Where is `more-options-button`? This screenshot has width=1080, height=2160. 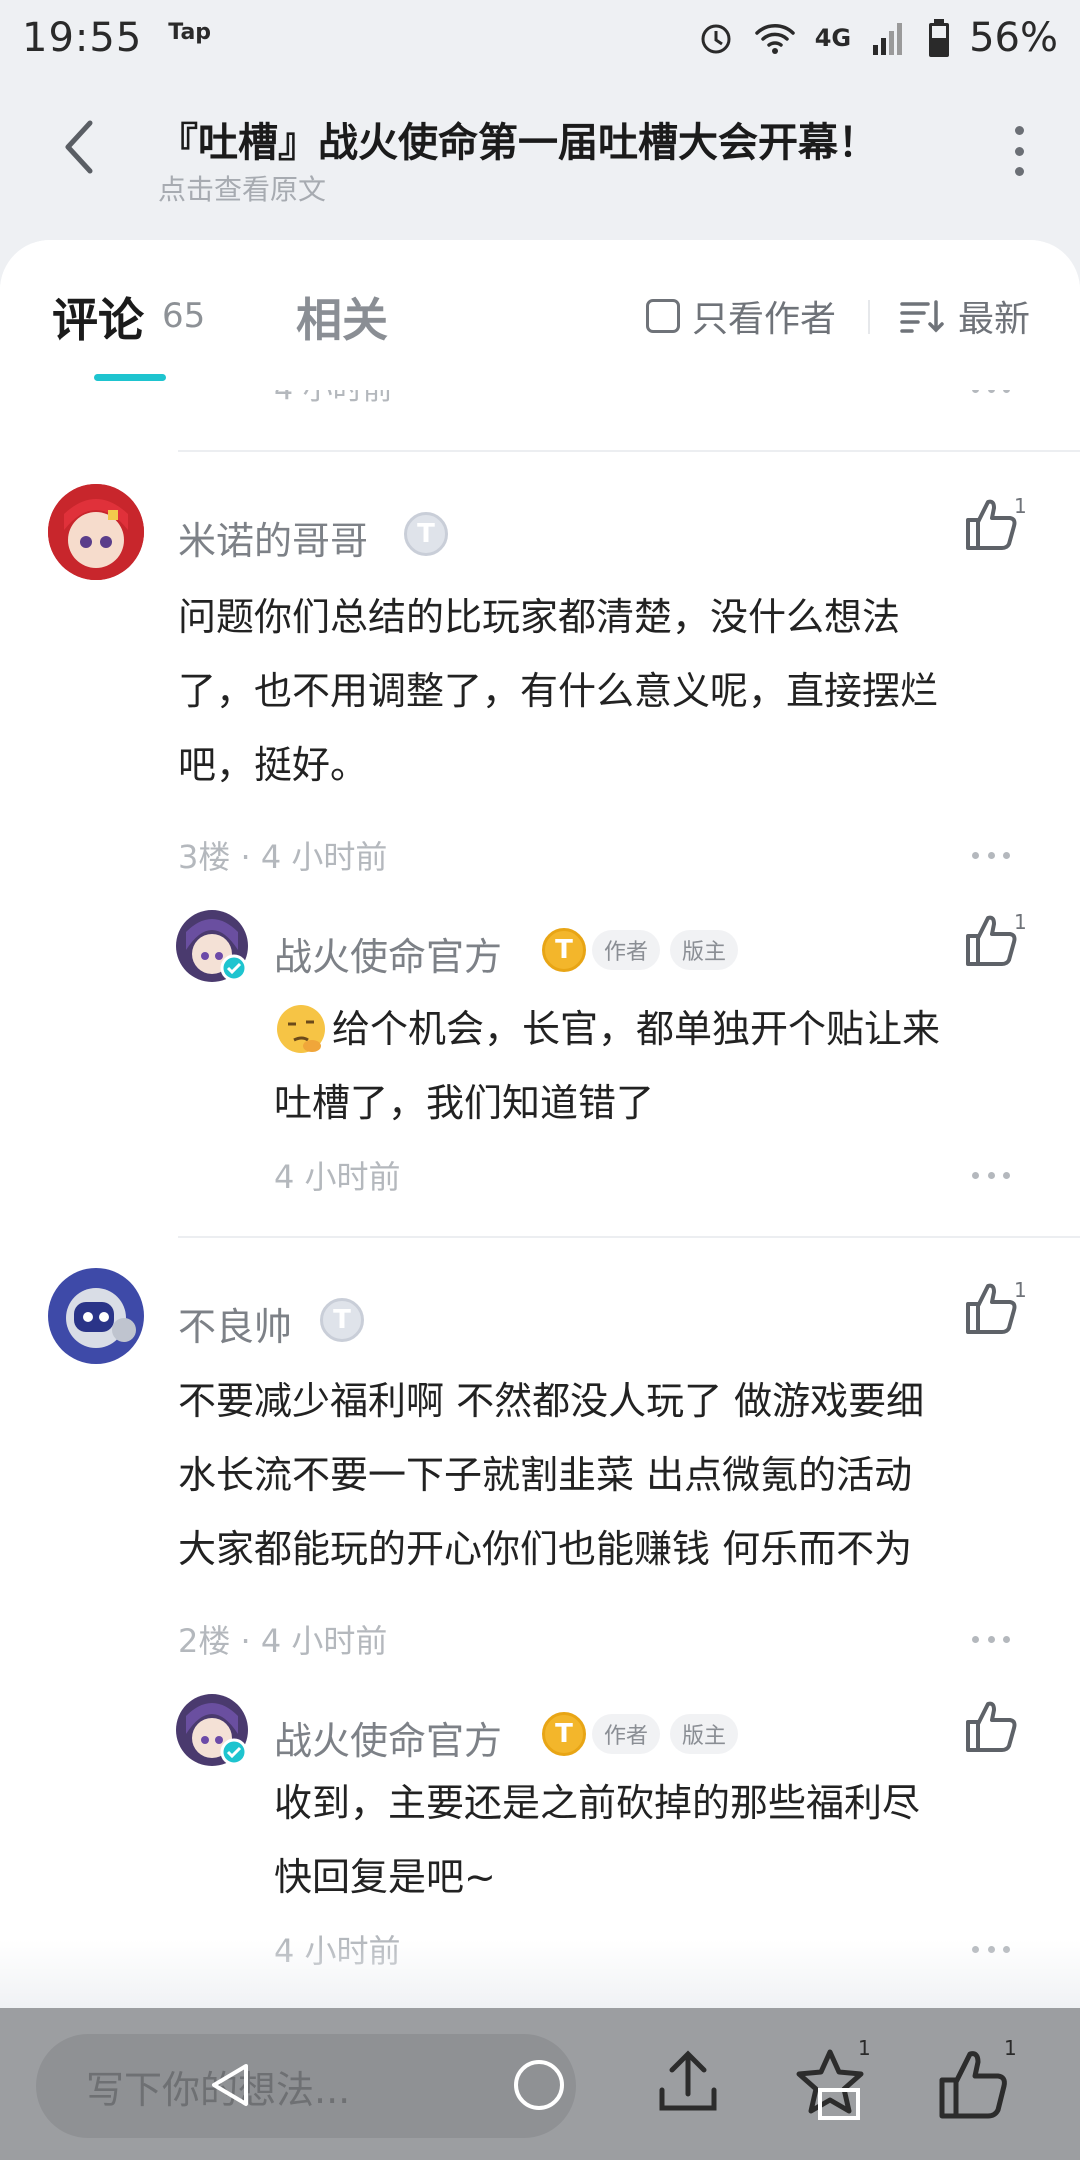 more-options-button is located at coordinates (1019, 151).